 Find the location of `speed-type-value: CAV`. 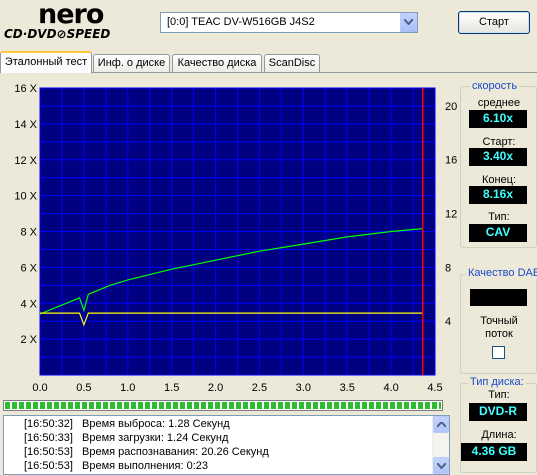

speed-type-value: CAV is located at coordinates (498, 233).